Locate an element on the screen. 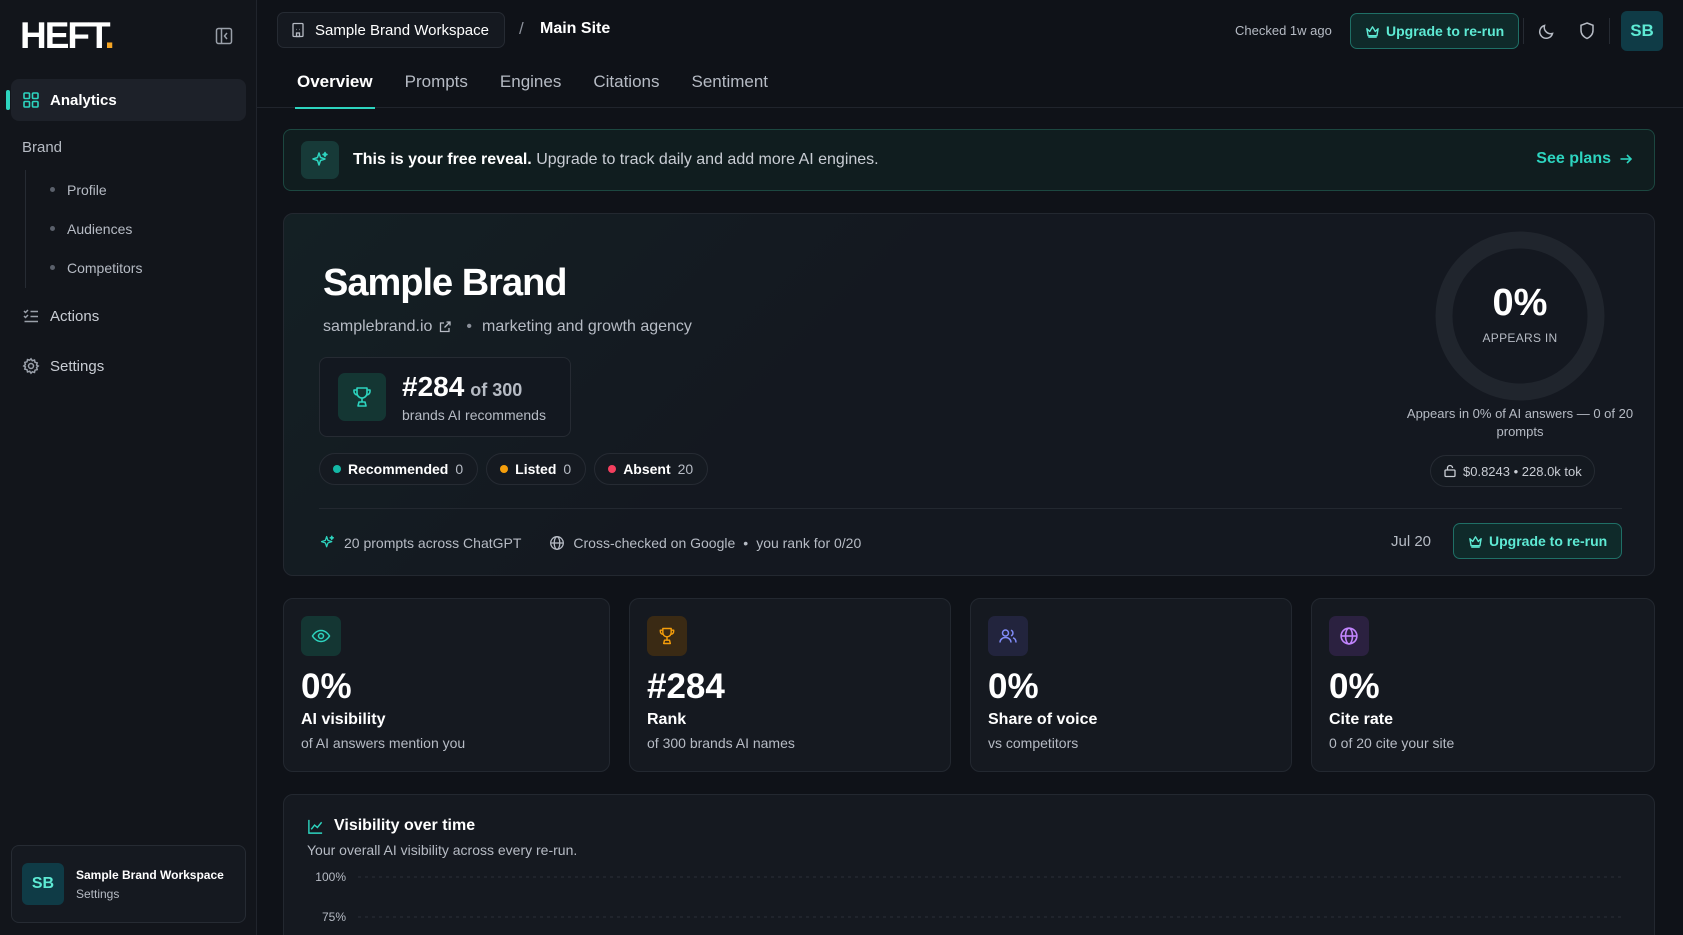  external-link-icon is located at coordinates (445, 327).